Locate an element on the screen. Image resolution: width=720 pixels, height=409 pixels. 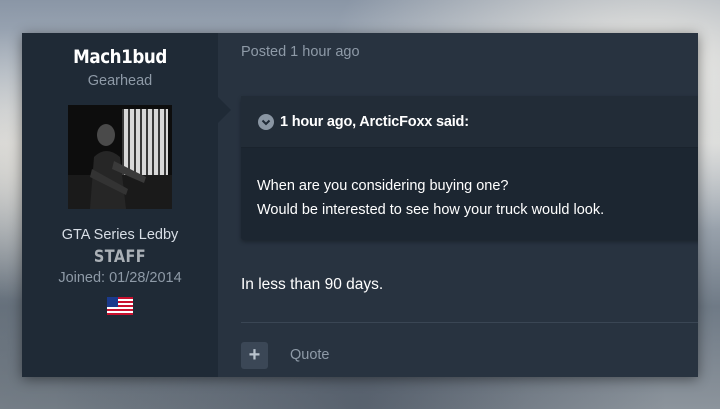
divider is located at coordinates (469, 322).